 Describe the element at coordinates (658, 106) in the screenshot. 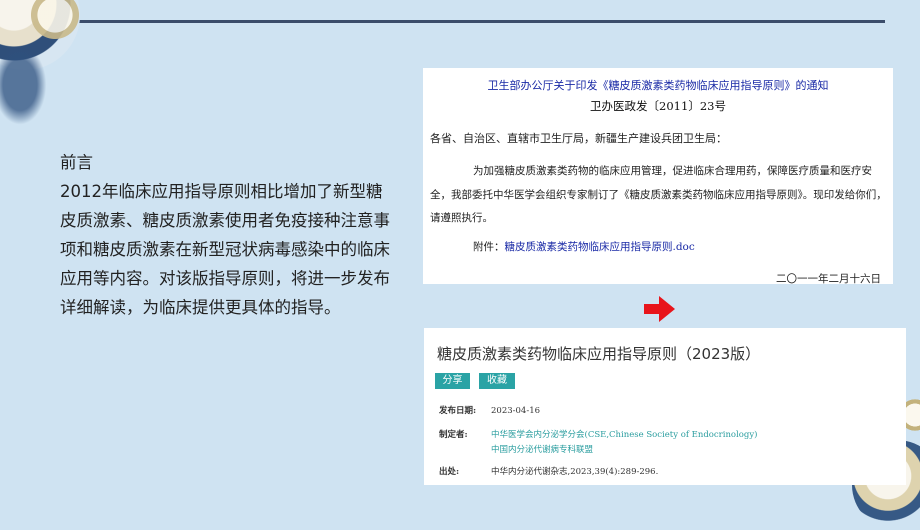

I see `notice-doc-number: 卫办医政发〔2011〕23号` at that location.